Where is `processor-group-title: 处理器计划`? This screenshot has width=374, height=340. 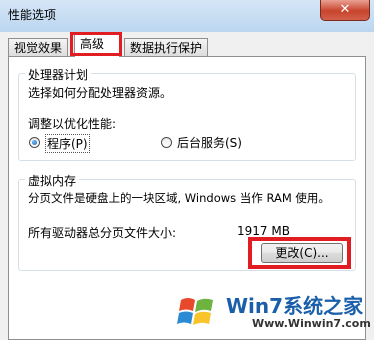 processor-group-title: 处理器计划 is located at coordinates (58, 74).